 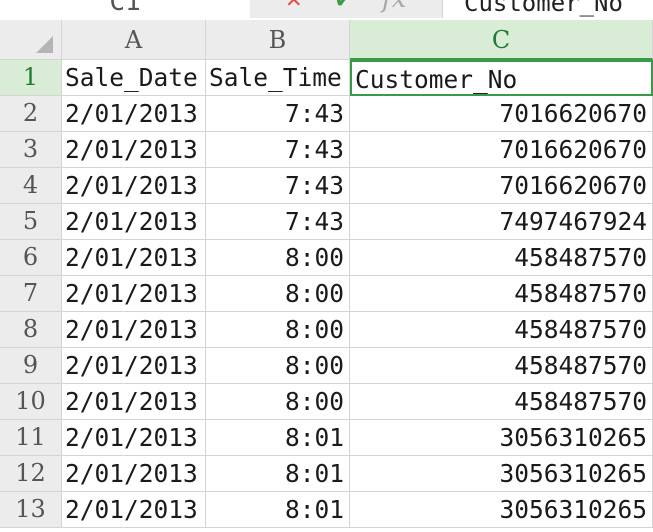 What do you see at coordinates (344, 6) in the screenshot?
I see `check-icon: ✔` at bounding box center [344, 6].